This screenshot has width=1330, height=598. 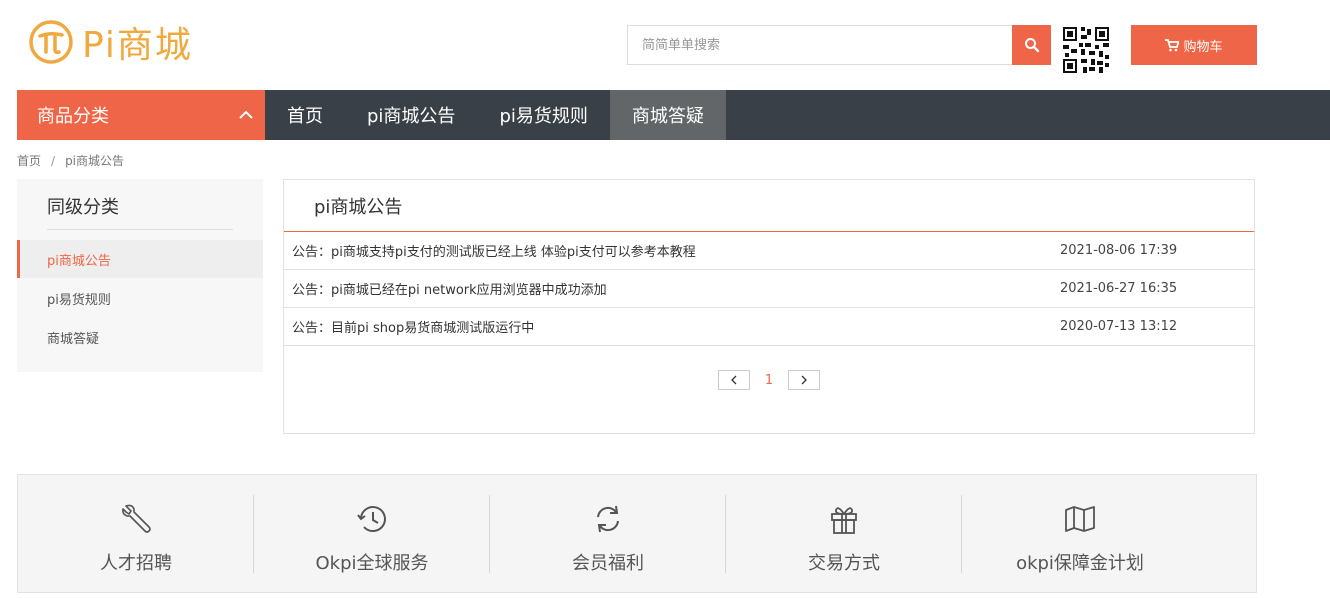 I want to click on site-logo: Pi商城, so click(x=110, y=42).